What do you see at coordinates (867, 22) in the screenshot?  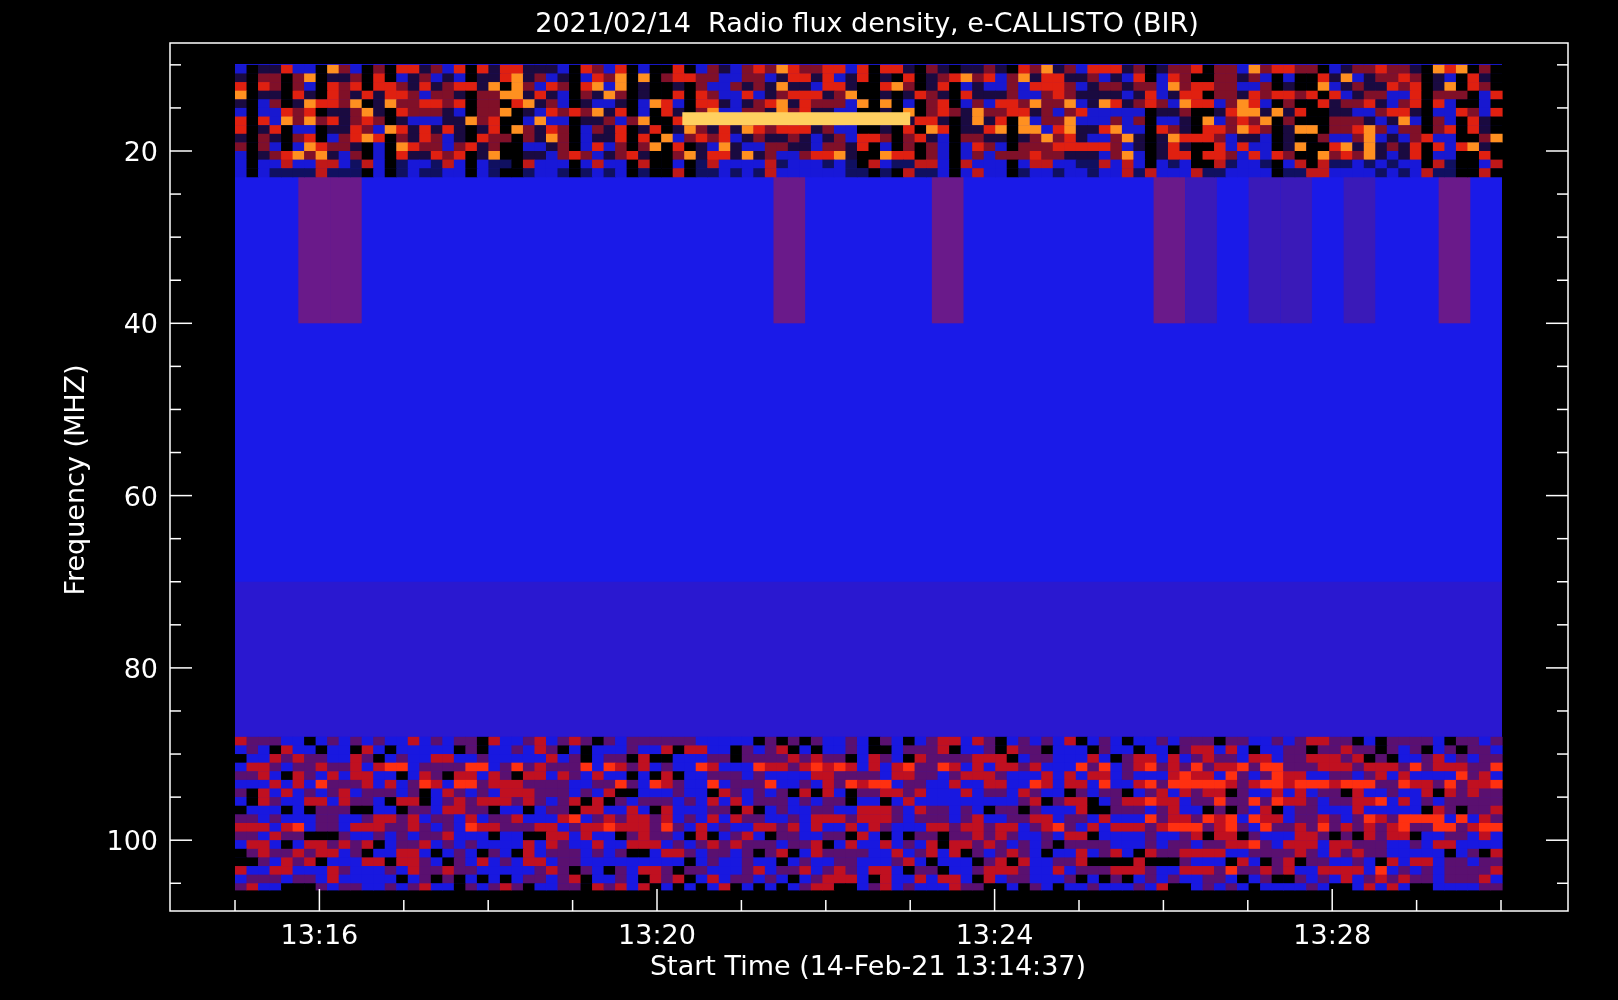 I see `chart-title: 2021/02/14 Radio flux density, e-CALLISTO (BIR)` at bounding box center [867, 22].